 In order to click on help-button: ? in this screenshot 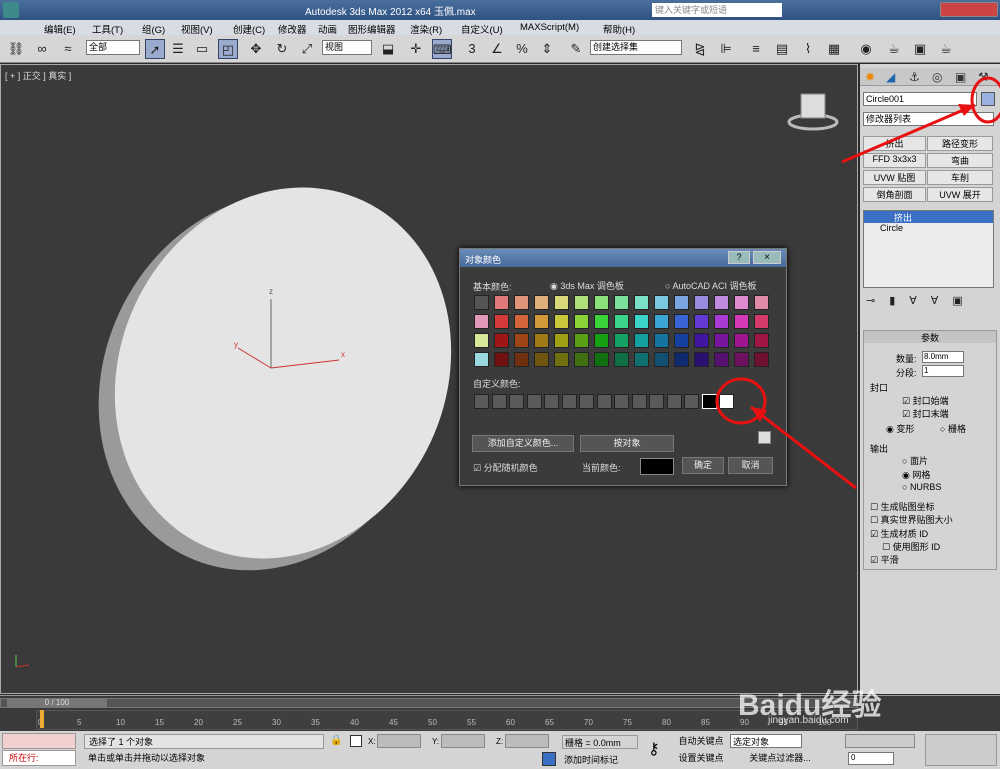, I will do `click(739, 257)`.